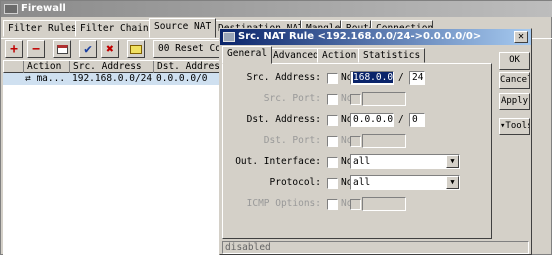 The image size is (552, 255). Describe the element at coordinates (283, 119) in the screenshot. I see `dst-address-label: Dst. Address:` at that location.